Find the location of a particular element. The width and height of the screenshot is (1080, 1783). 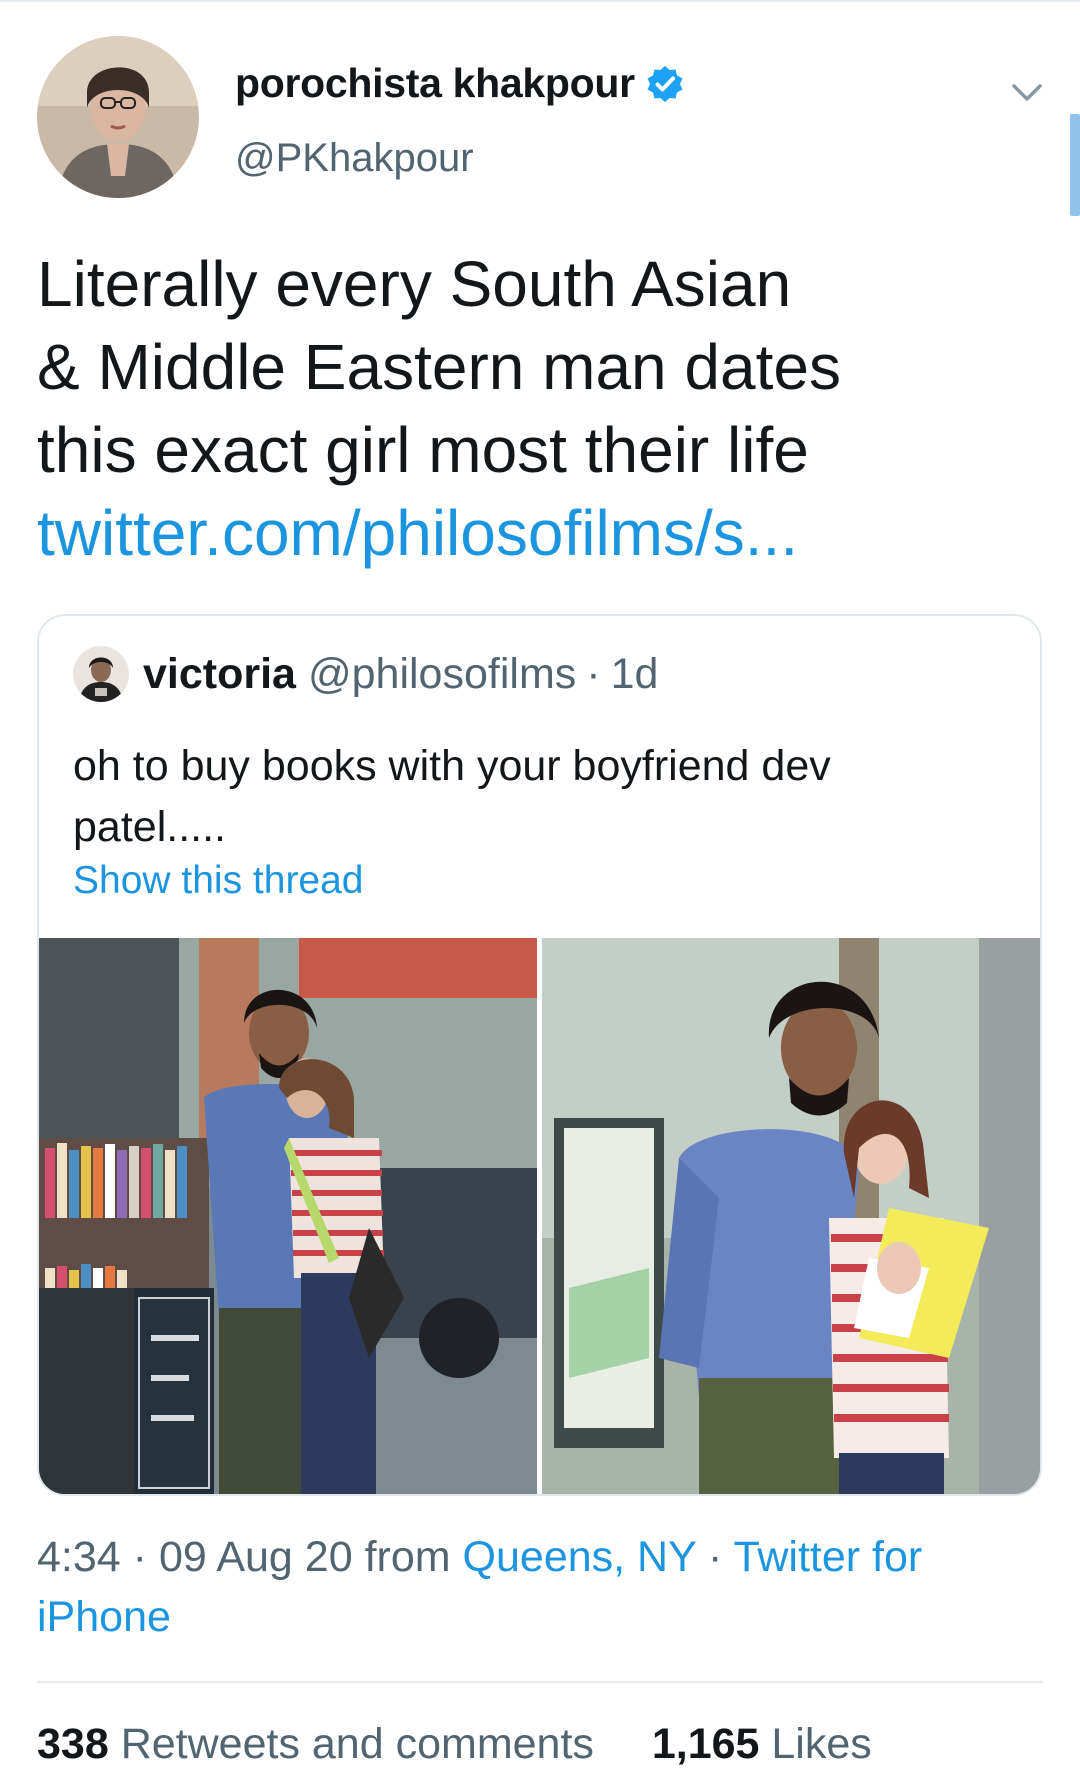

quoted-tweet-header: victoria @philosofilms · 1d is located at coordinates (365, 674).